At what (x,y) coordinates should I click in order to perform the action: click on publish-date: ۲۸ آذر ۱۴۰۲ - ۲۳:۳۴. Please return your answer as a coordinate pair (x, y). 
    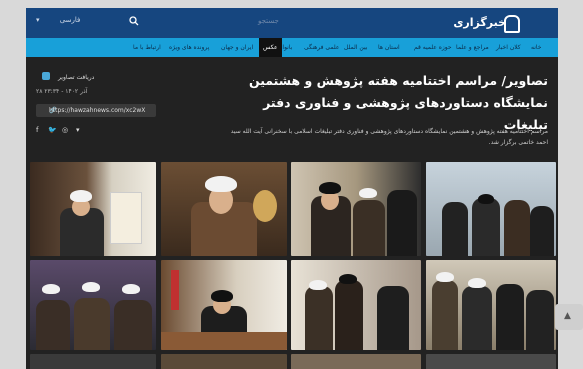
    Looking at the image, I should click on (62, 91).